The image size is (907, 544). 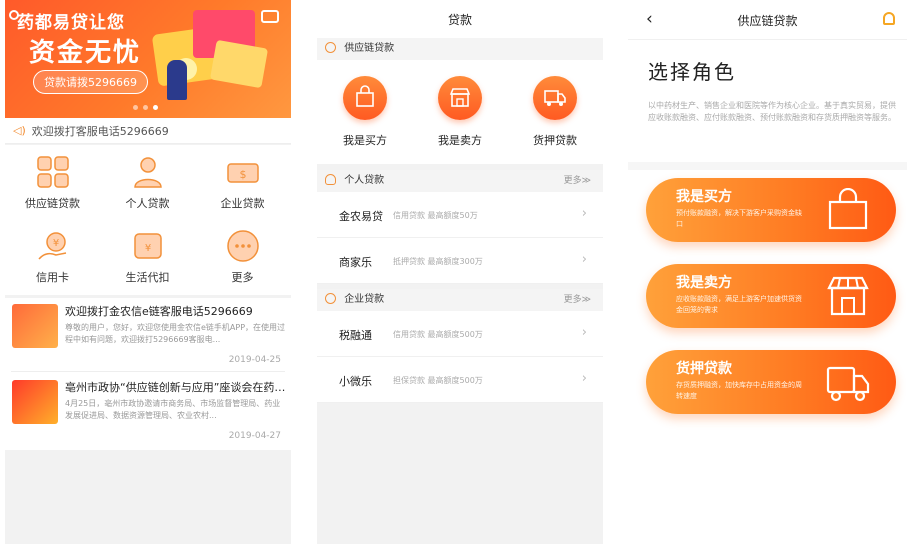 What do you see at coordinates (239, 64) in the screenshot?
I see `banner-decoration` at bounding box center [239, 64].